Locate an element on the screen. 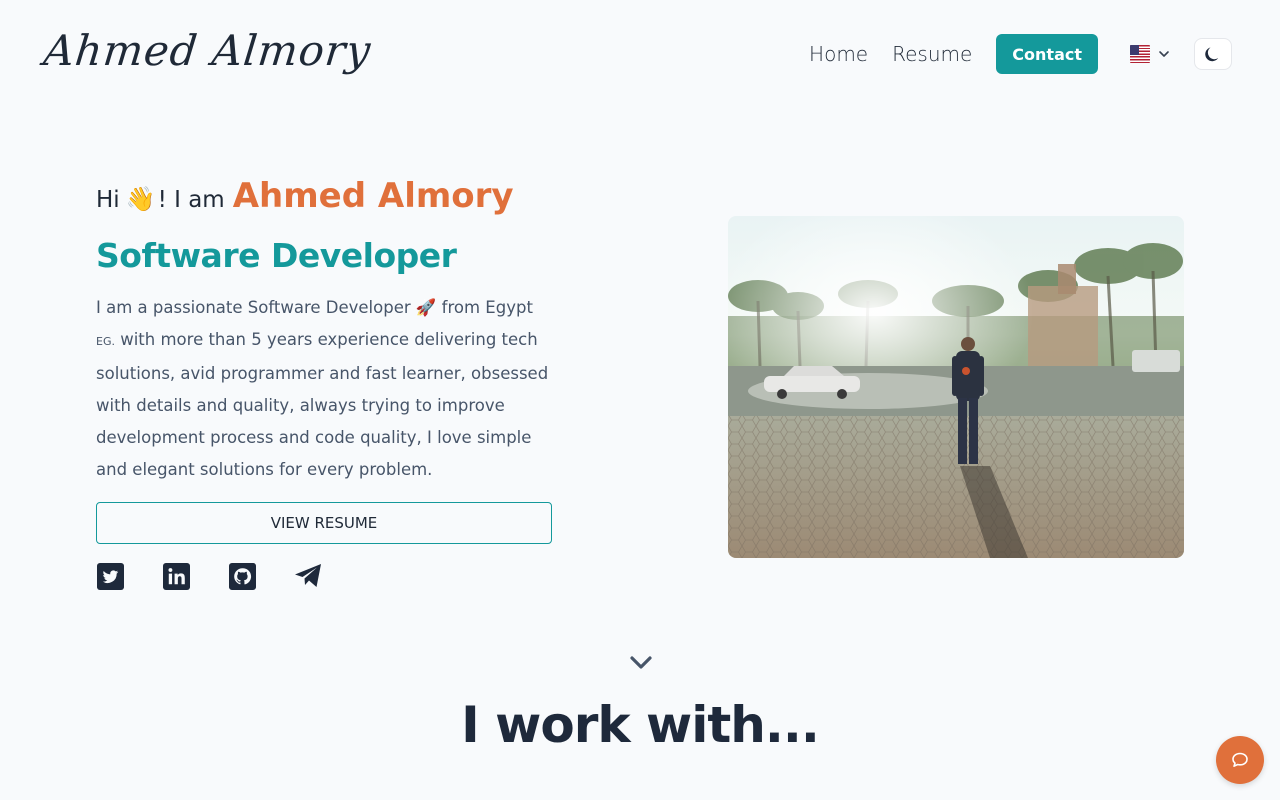  greeting-rest: ! I am is located at coordinates (191, 200).